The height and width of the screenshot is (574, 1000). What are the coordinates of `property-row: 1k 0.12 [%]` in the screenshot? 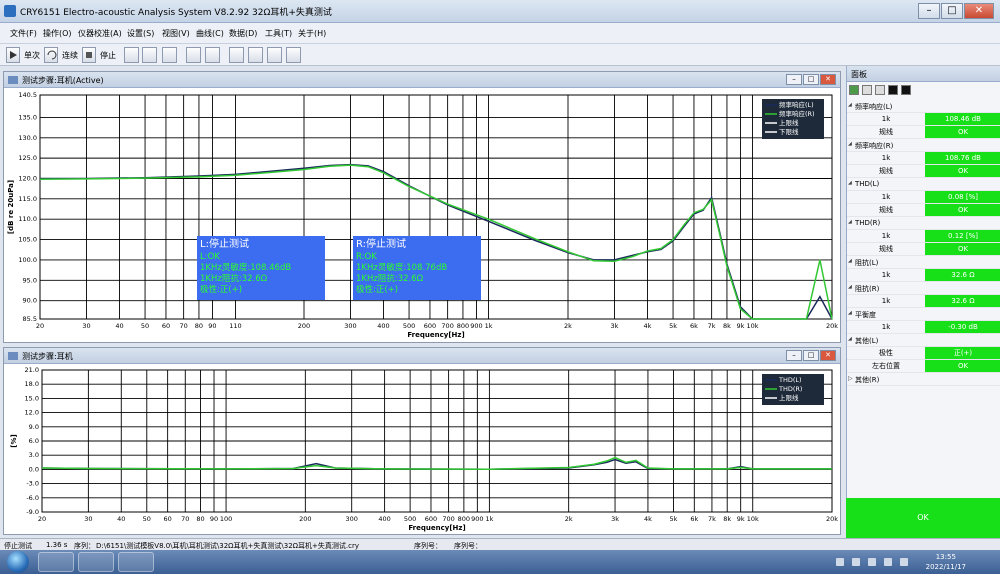 It's located at (923, 236).